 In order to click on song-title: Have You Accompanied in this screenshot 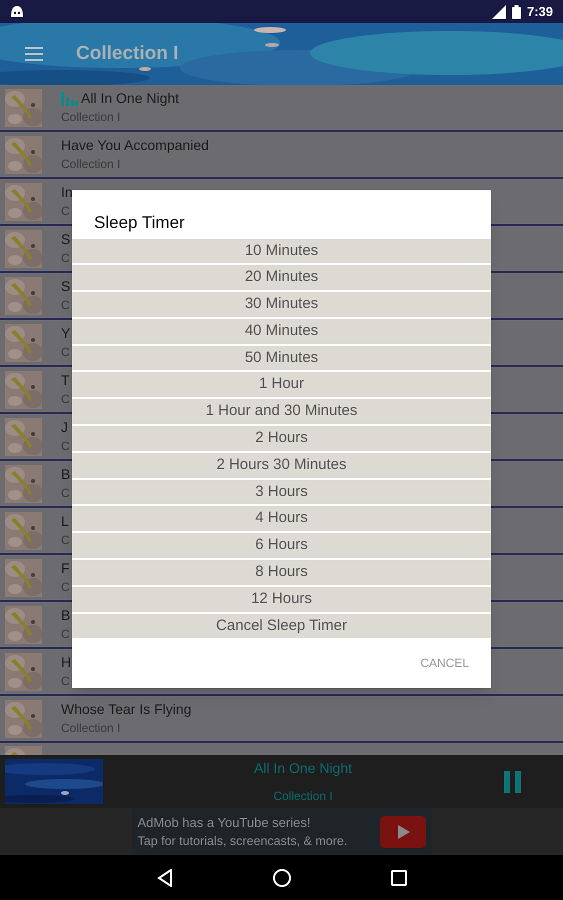, I will do `click(135, 146)`.